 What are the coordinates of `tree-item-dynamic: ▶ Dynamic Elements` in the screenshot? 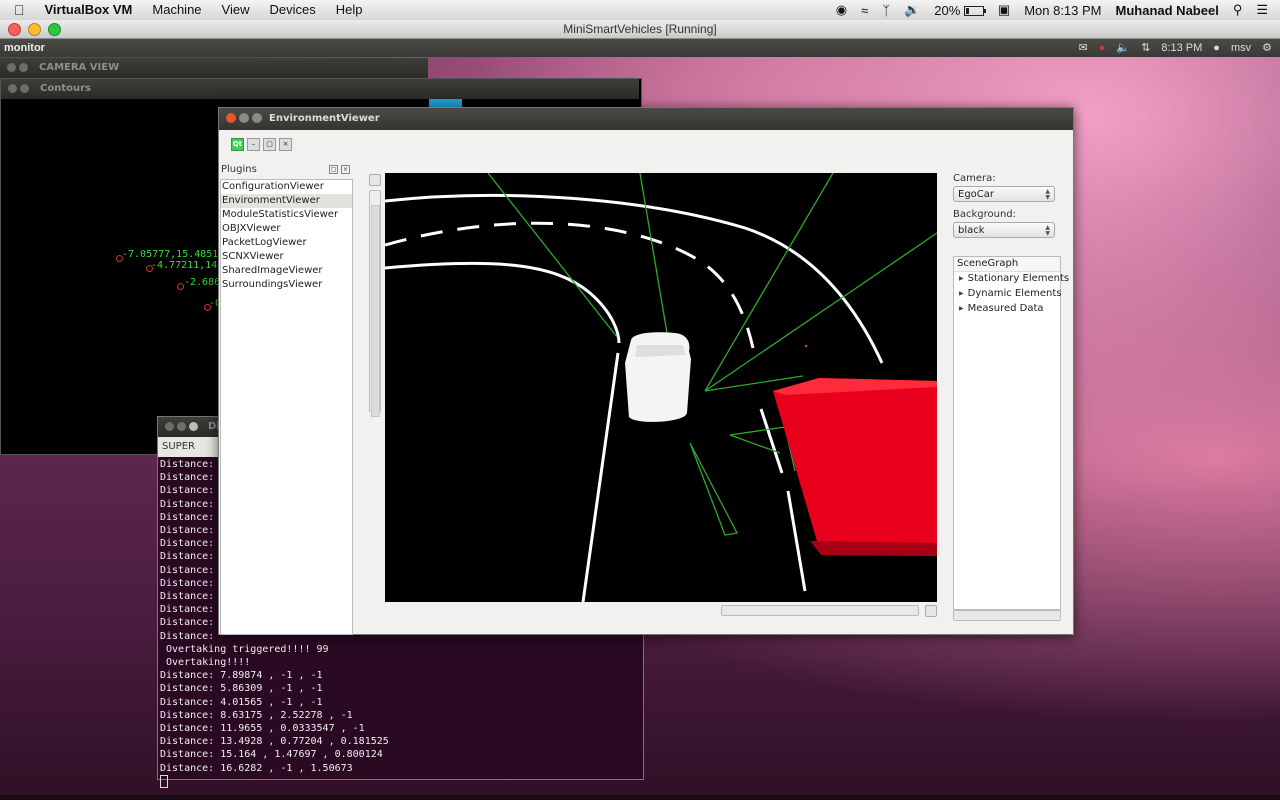 It's located at (1008, 294).